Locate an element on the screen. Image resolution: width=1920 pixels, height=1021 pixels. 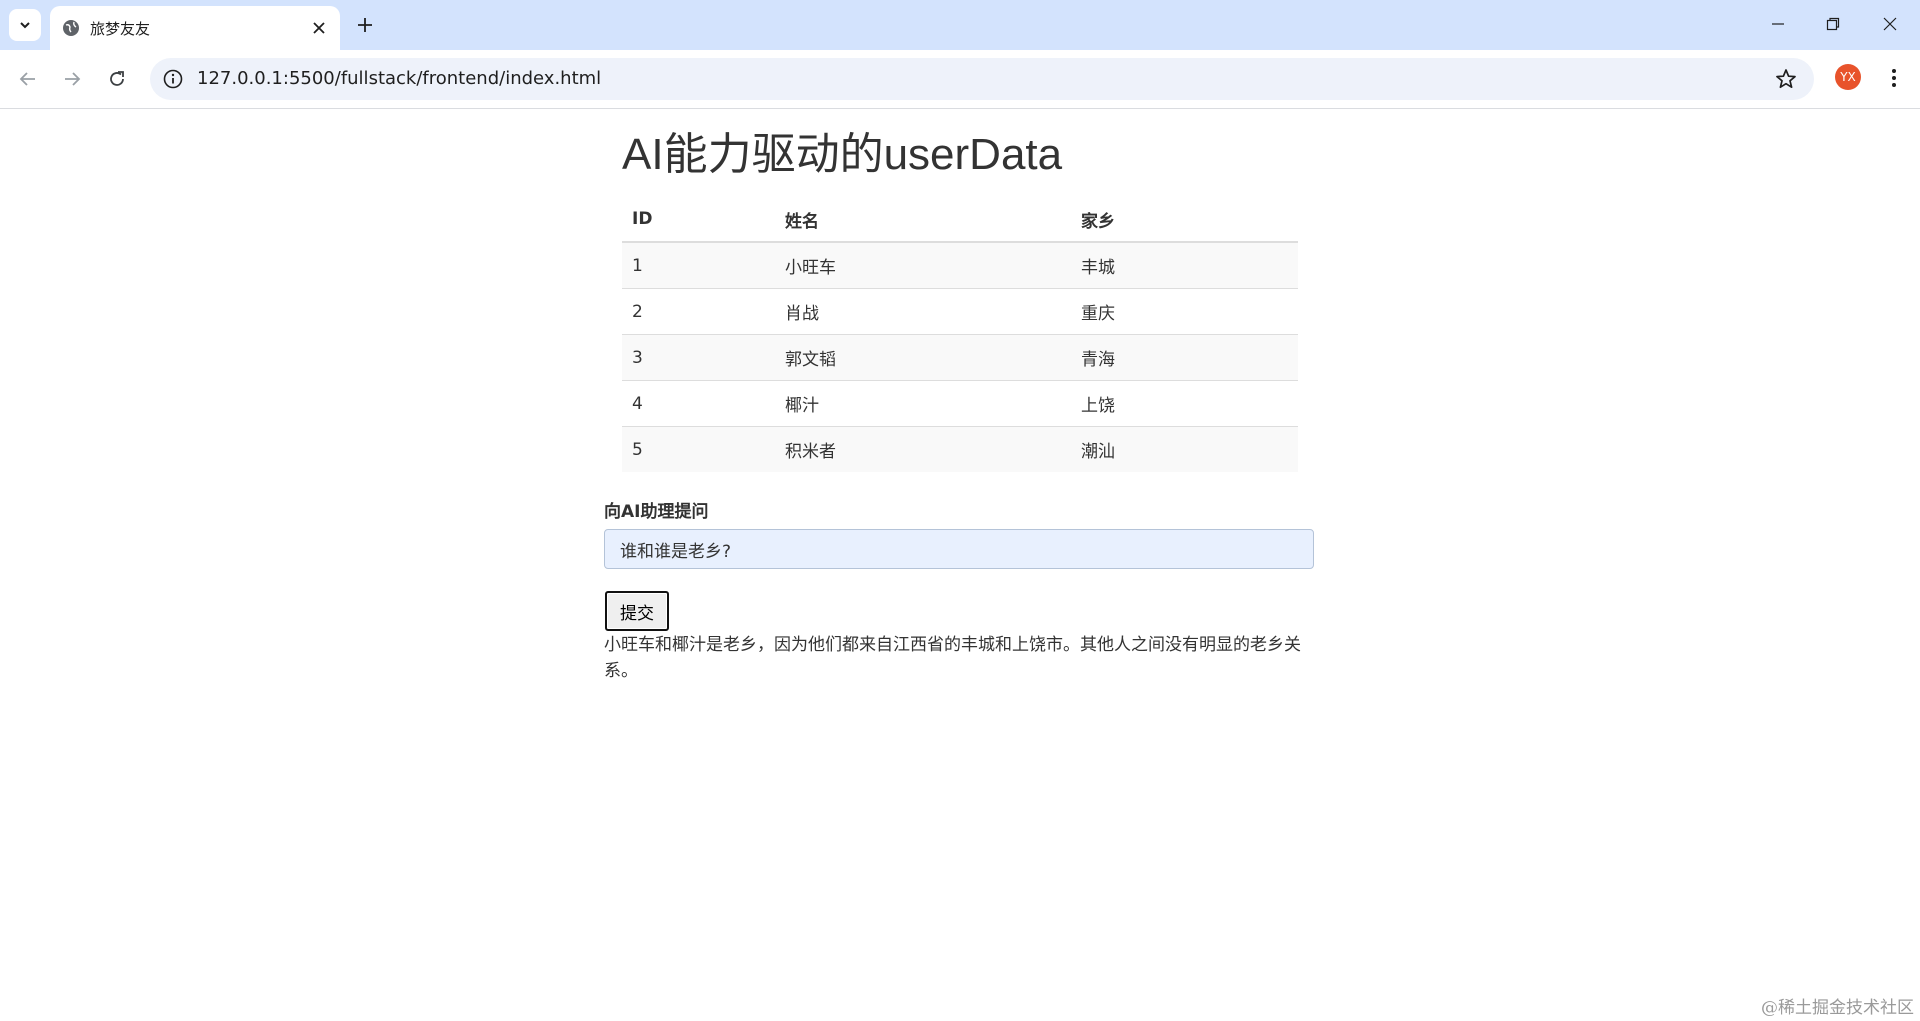
more-vertical-icon is located at coordinates (1894, 78).